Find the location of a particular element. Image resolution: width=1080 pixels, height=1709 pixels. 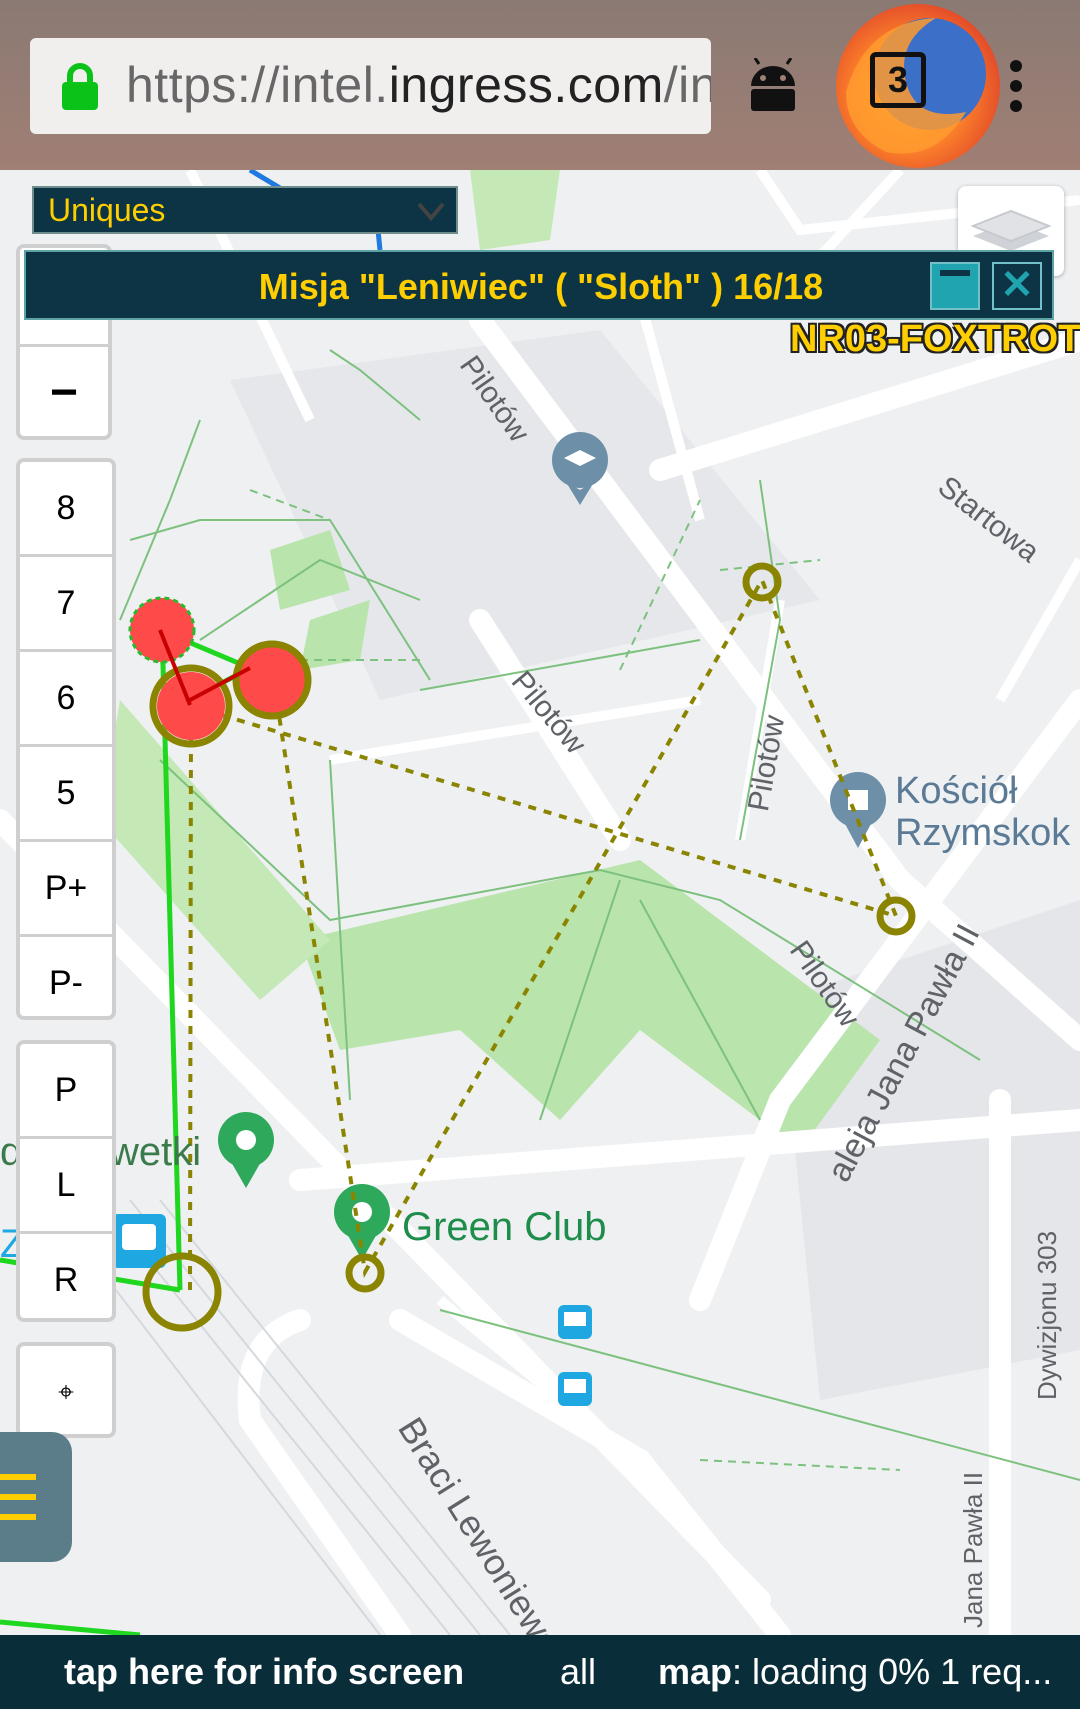

poi-label-partial: wetki is located at coordinates (156, 1152).